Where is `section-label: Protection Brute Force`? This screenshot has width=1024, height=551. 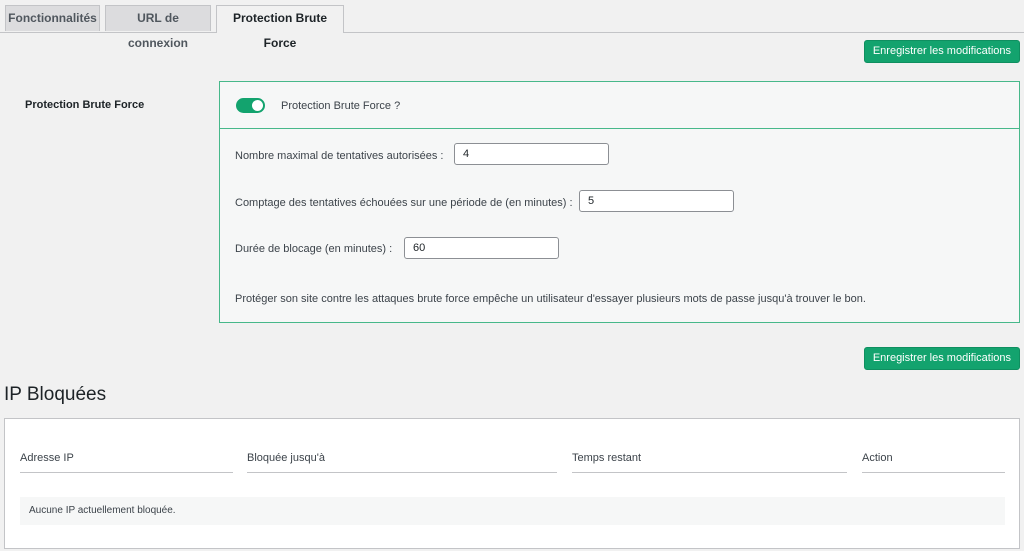 section-label: Protection Brute Force is located at coordinates (85, 105).